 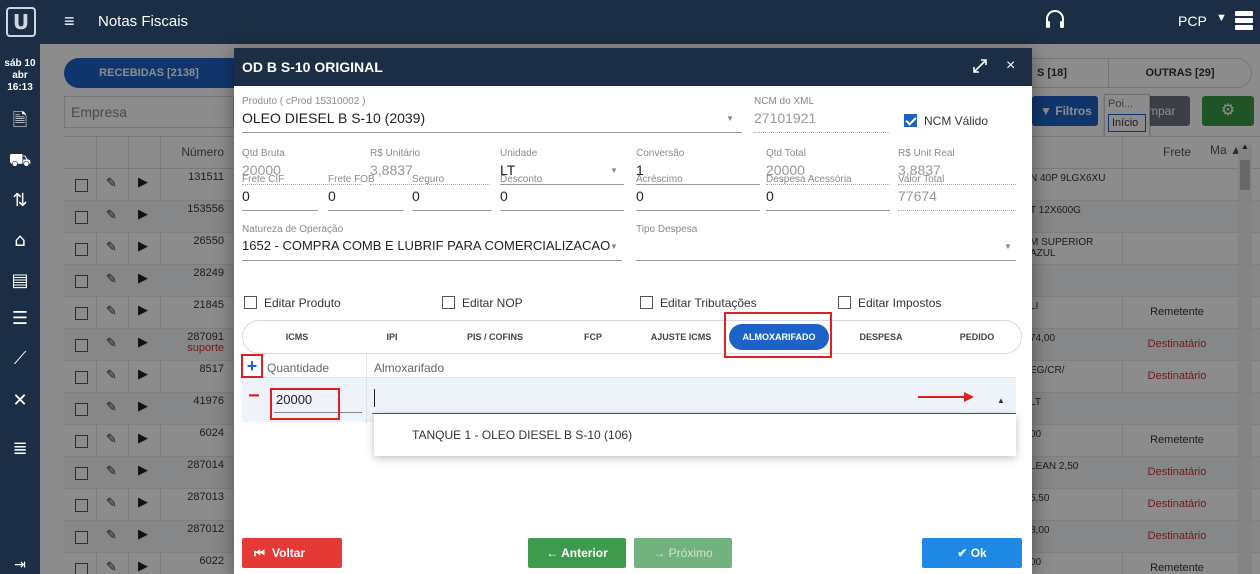 What do you see at coordinates (334, 118) in the screenshot?
I see `produto-value: OLEO DIESEL B S-10 (2039)` at bounding box center [334, 118].